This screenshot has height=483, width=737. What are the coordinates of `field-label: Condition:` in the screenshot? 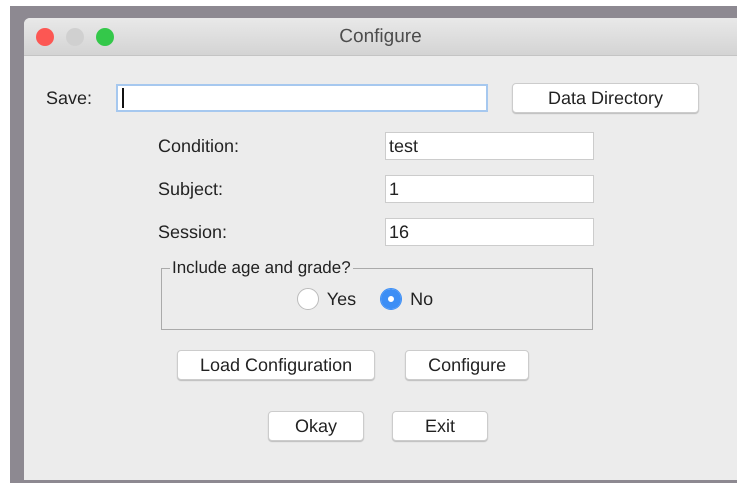 It's located at (199, 146).